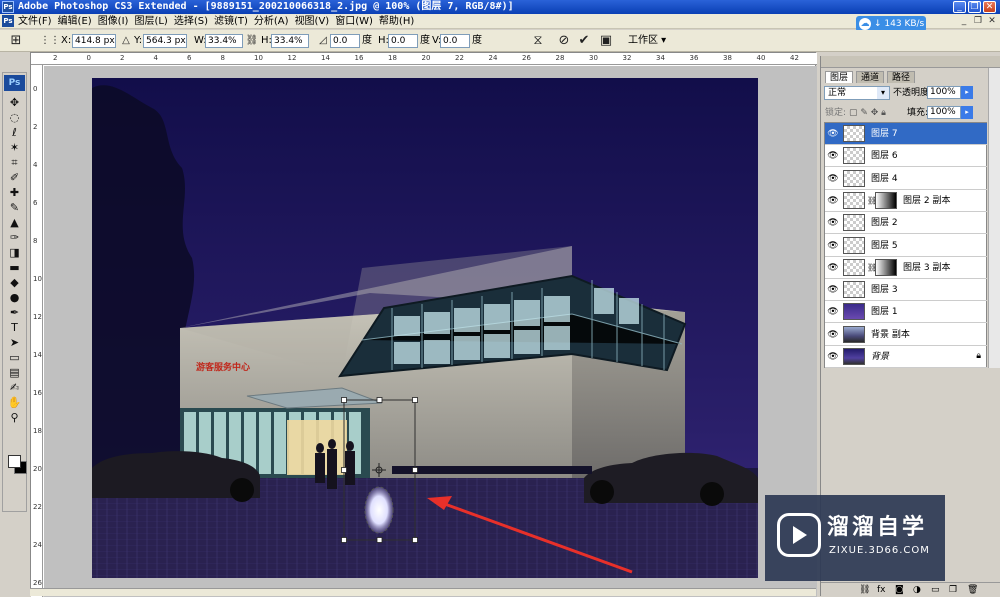 The height and width of the screenshot is (597, 1000). What do you see at coordinates (345, 41) in the screenshot?
I see `rotate-input: 0.0` at bounding box center [345, 41].